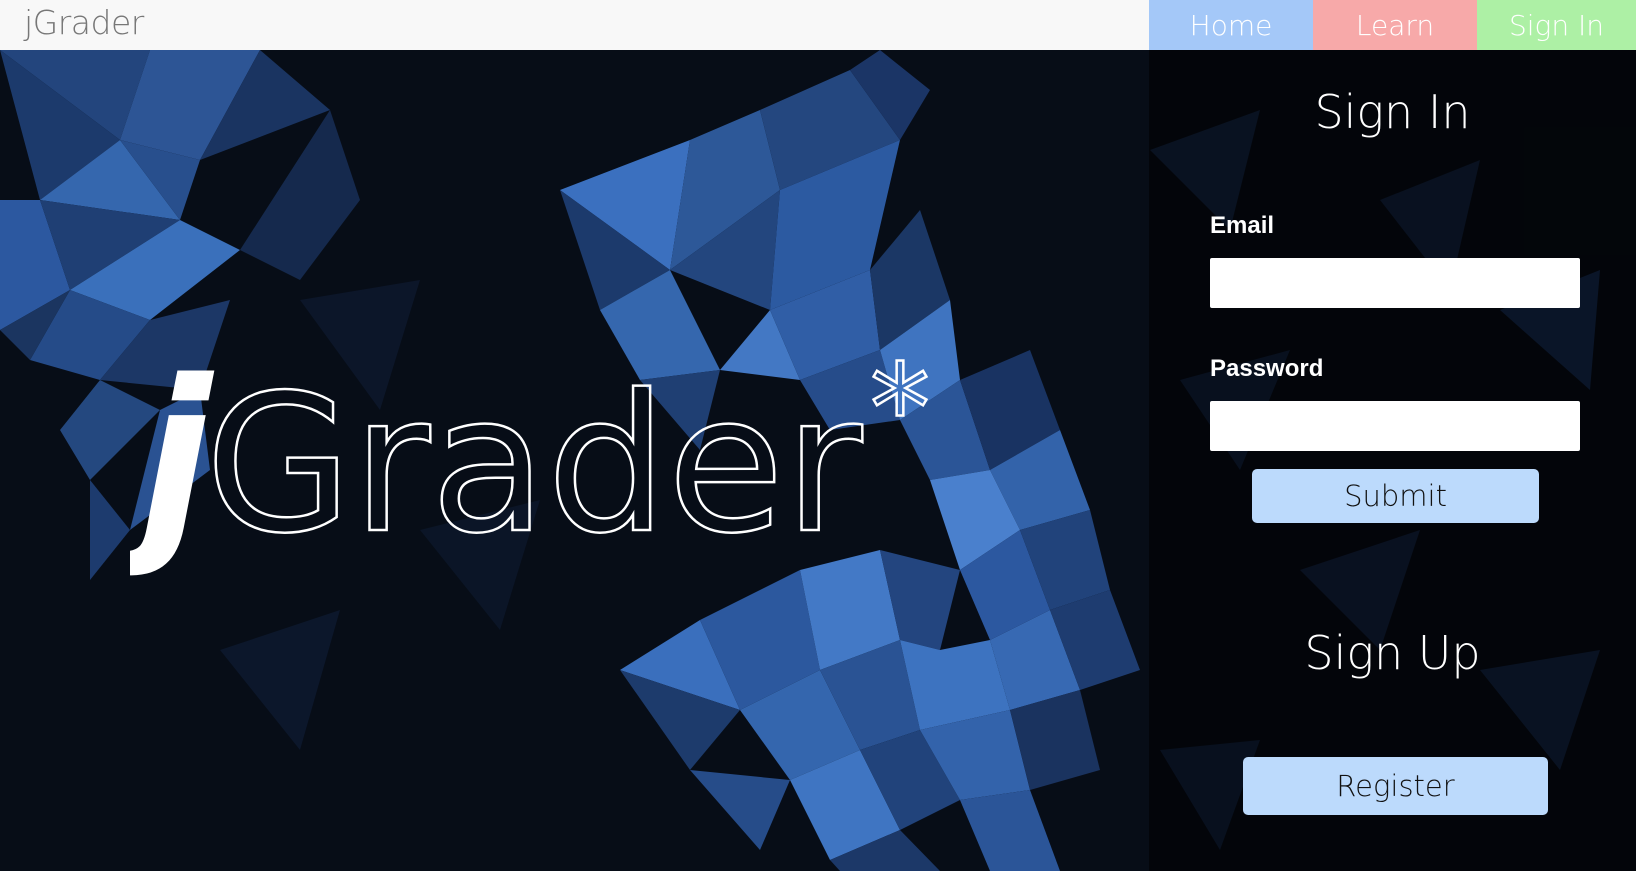  What do you see at coordinates (1395, 786) in the screenshot?
I see `register-button: Register` at bounding box center [1395, 786].